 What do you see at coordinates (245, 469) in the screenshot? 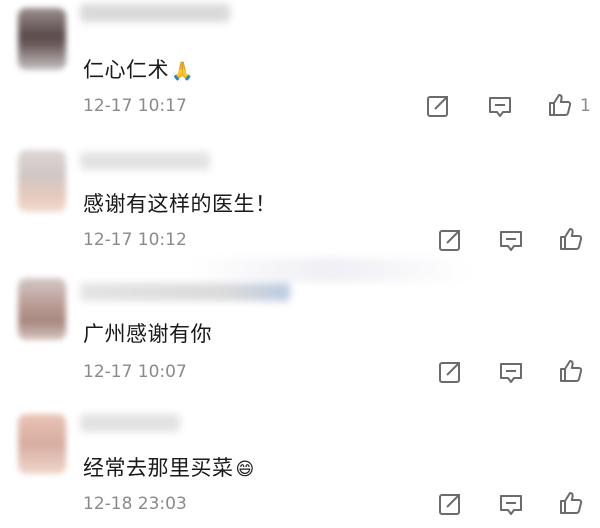
I see `laughing-emoji: 😄` at bounding box center [245, 469].